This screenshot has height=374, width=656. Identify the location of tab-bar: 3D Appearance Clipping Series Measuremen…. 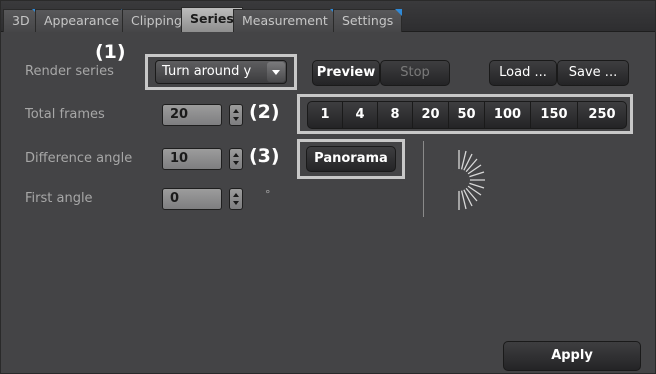
(328, 16).